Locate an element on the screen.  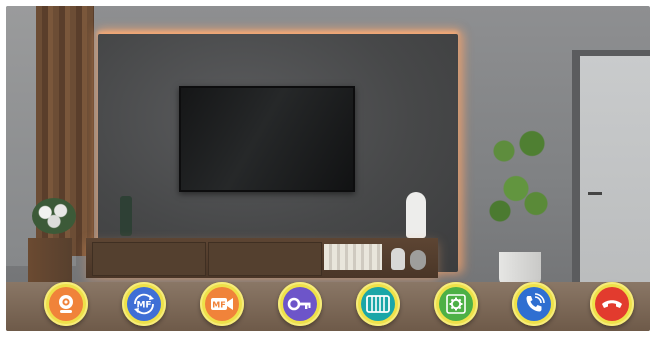
answer-call-button is located at coordinates (534, 304).